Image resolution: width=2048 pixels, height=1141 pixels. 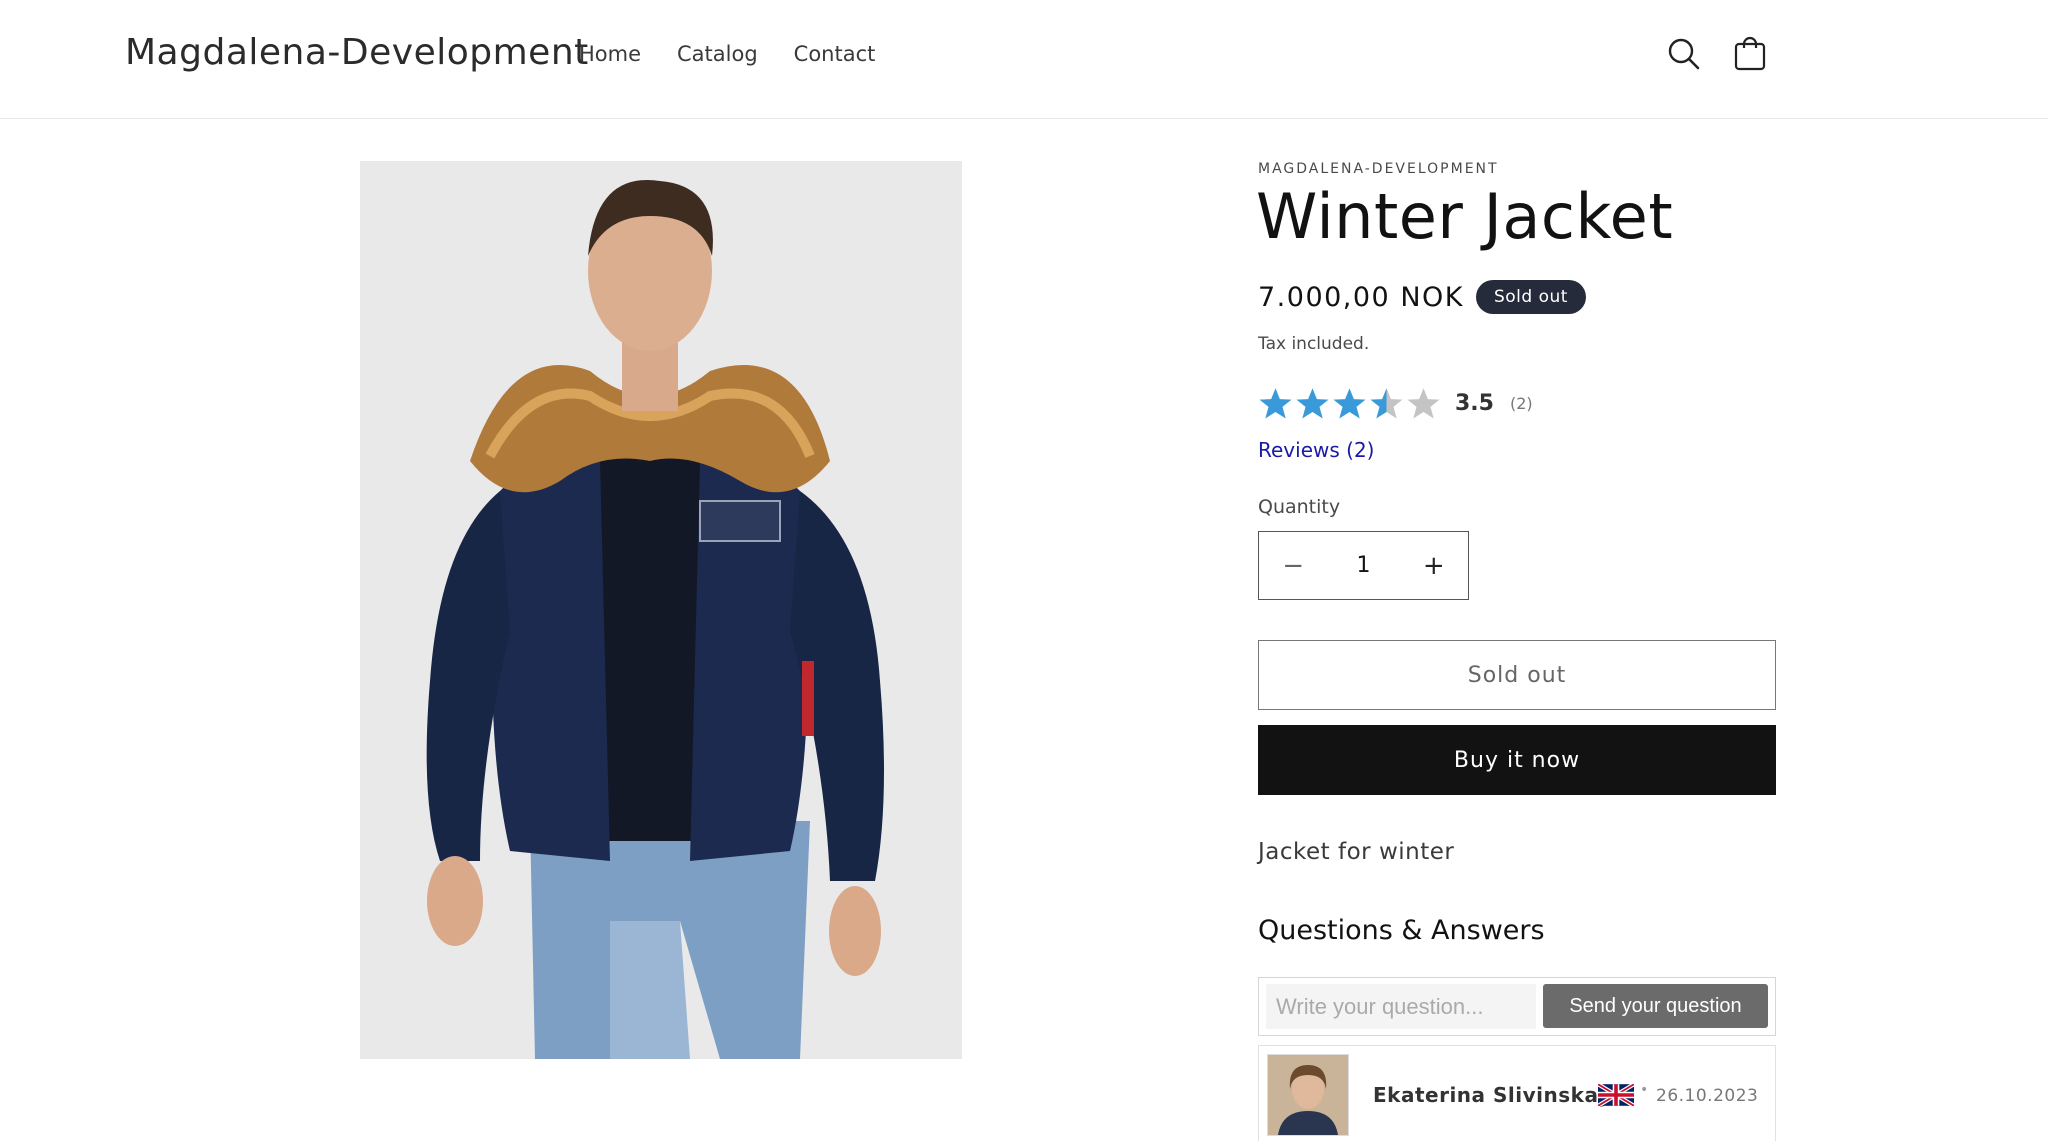 What do you see at coordinates (835, 54) in the screenshot?
I see `nav-contact: Contact` at bounding box center [835, 54].